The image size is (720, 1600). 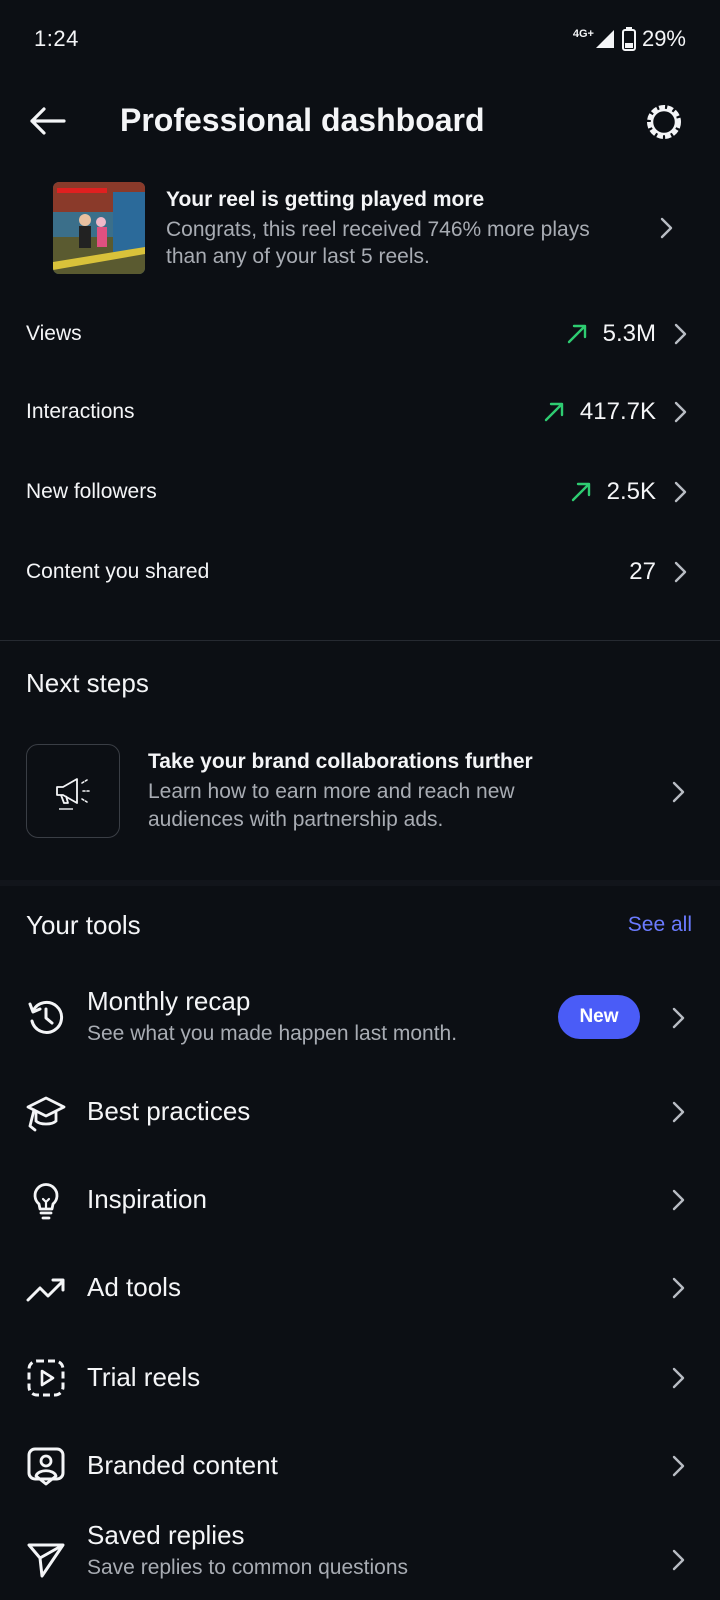 I want to click on battery-icon, so click(x=628, y=39).